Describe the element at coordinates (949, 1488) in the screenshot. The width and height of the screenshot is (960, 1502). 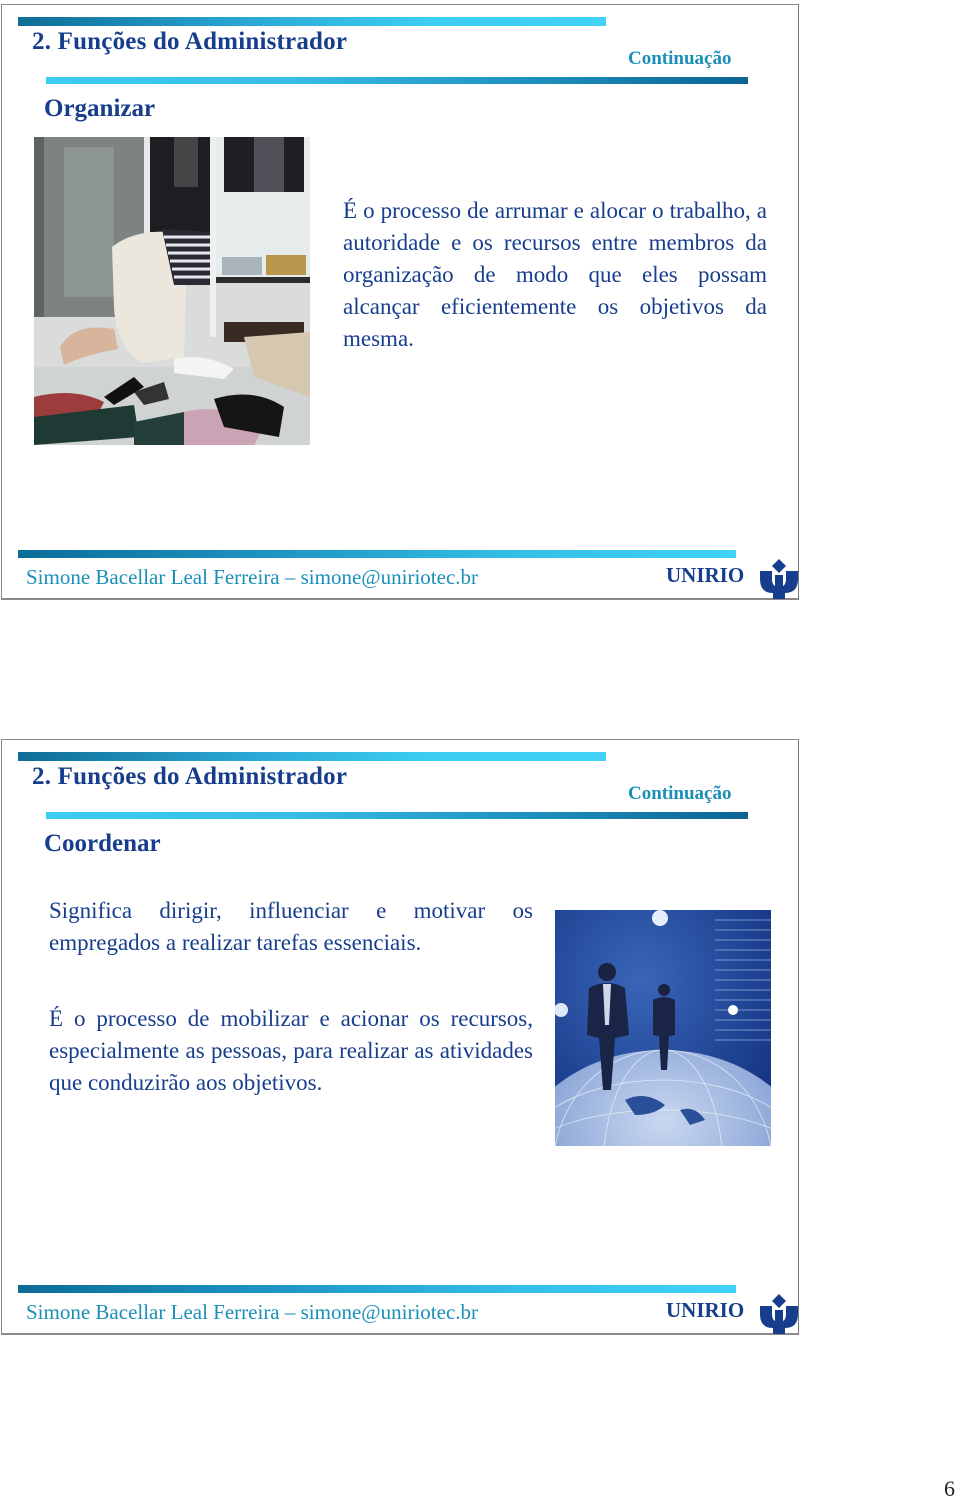
I see `page-number: 6` at that location.